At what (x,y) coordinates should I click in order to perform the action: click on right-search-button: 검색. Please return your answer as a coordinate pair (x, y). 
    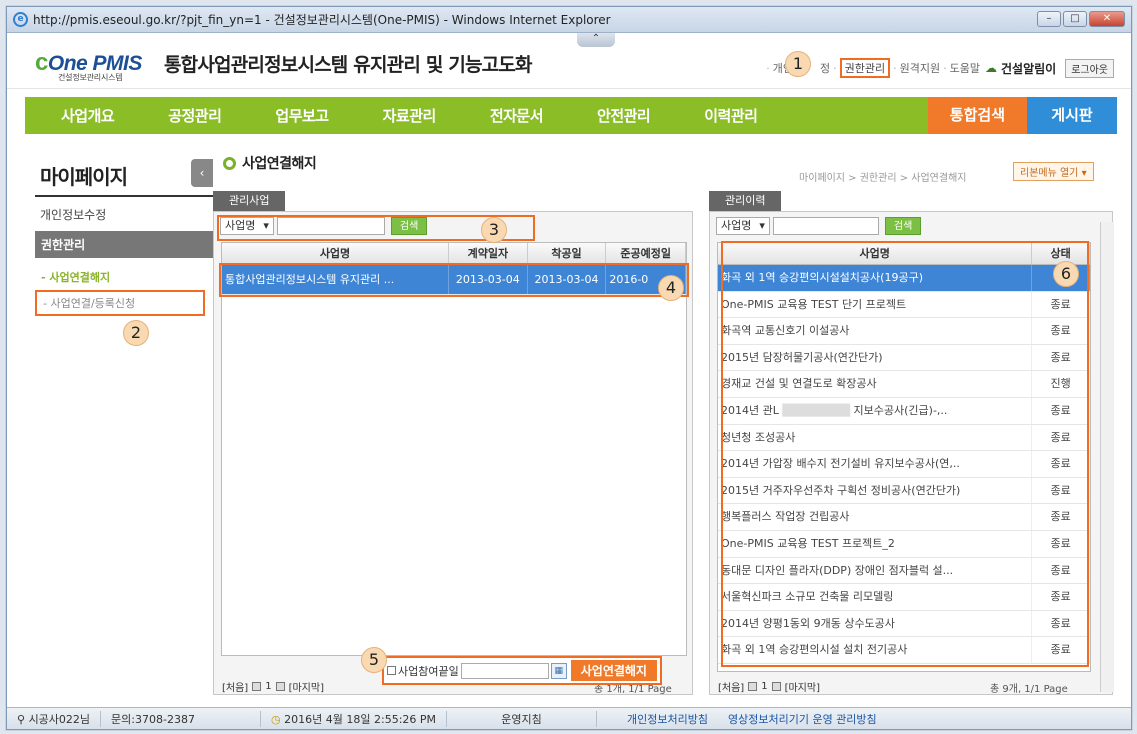
    Looking at the image, I should click on (903, 226).